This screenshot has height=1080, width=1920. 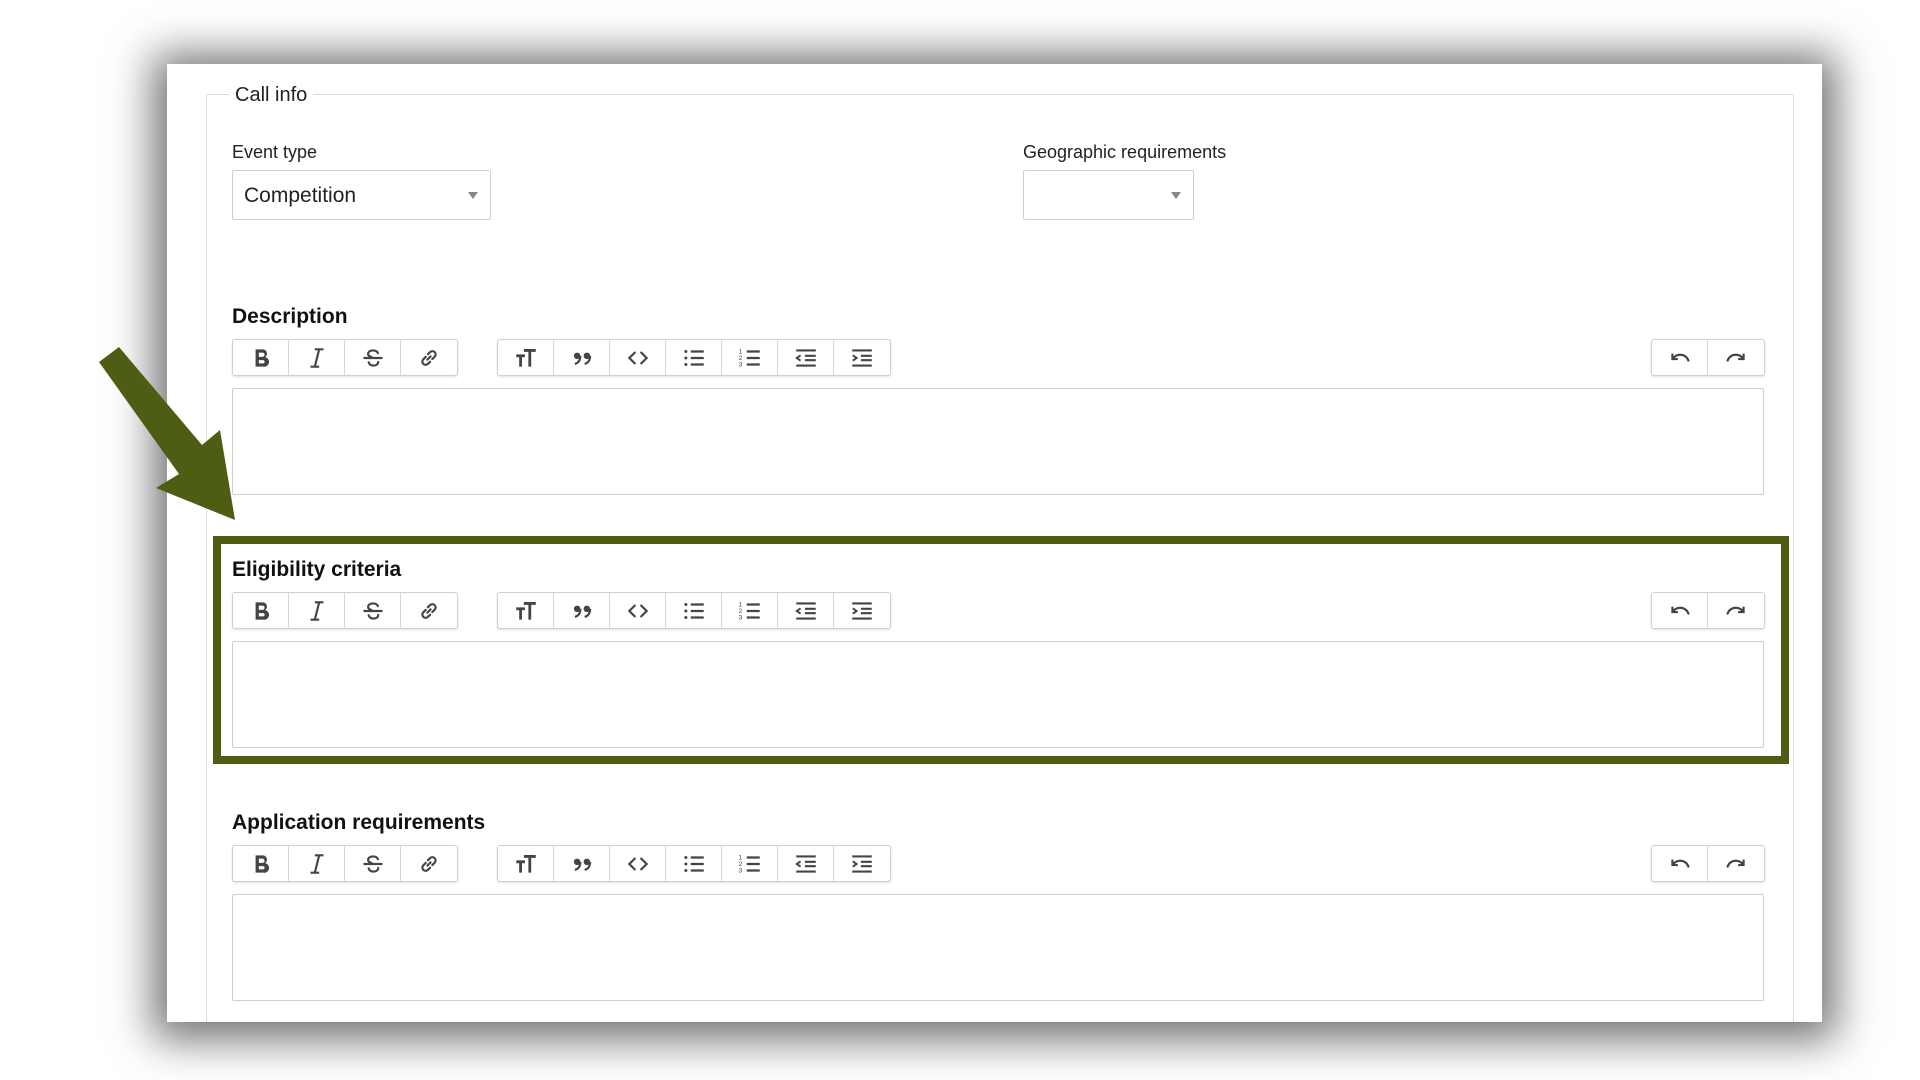 What do you see at coordinates (998, 441) in the screenshot?
I see `description-editor` at bounding box center [998, 441].